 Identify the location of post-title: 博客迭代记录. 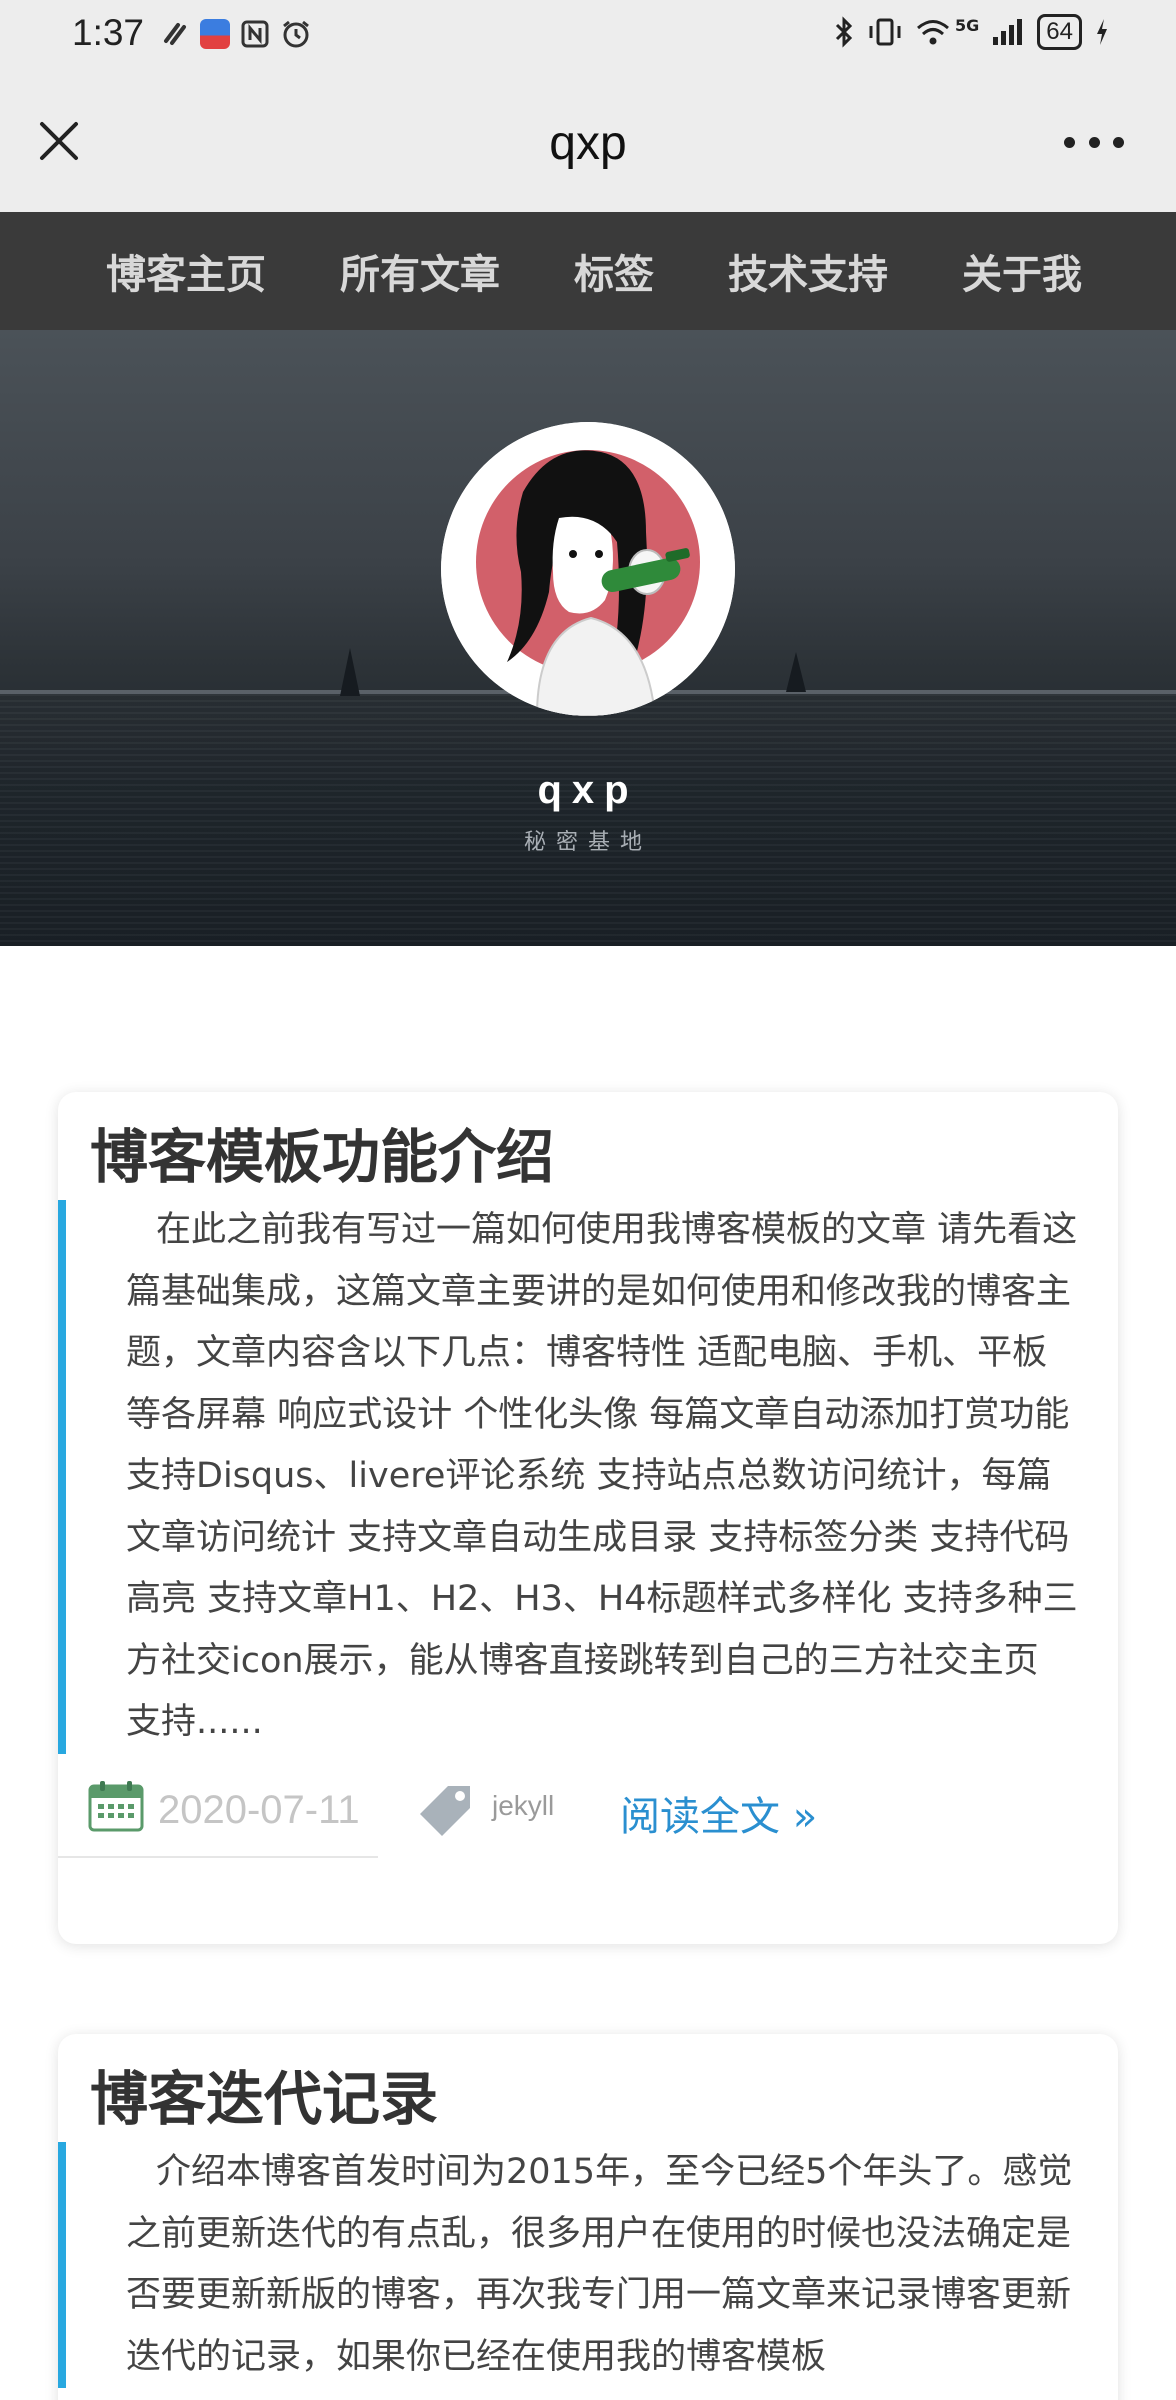
(264, 2094).